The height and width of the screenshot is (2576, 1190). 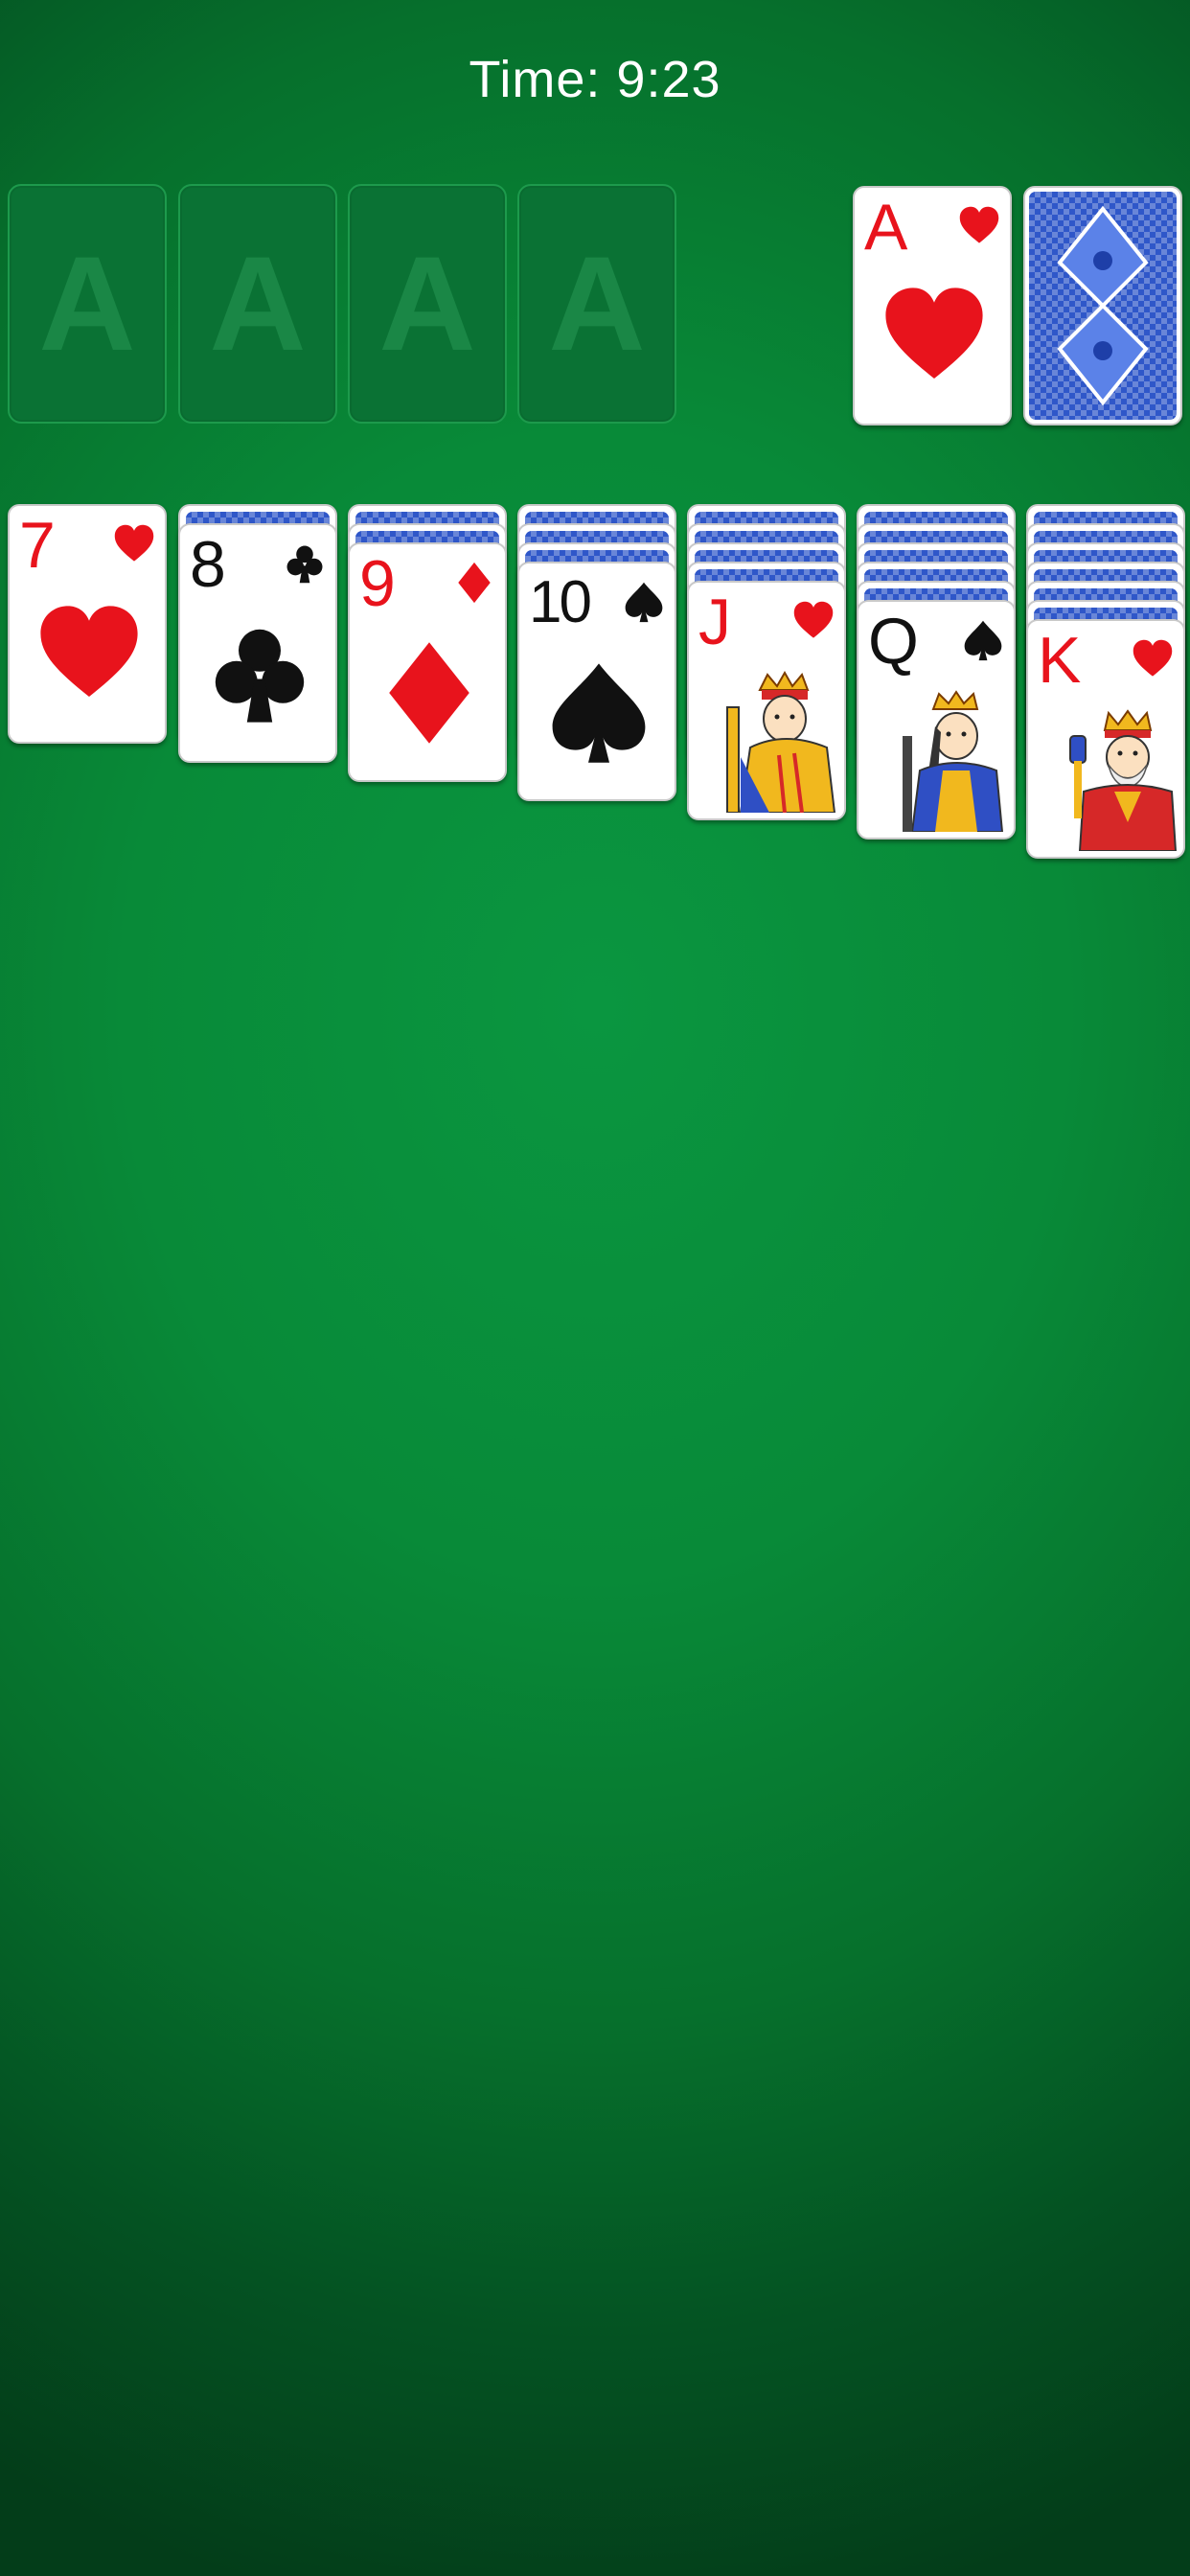 What do you see at coordinates (38, 545) in the screenshot?
I see `card-rank: 7` at bounding box center [38, 545].